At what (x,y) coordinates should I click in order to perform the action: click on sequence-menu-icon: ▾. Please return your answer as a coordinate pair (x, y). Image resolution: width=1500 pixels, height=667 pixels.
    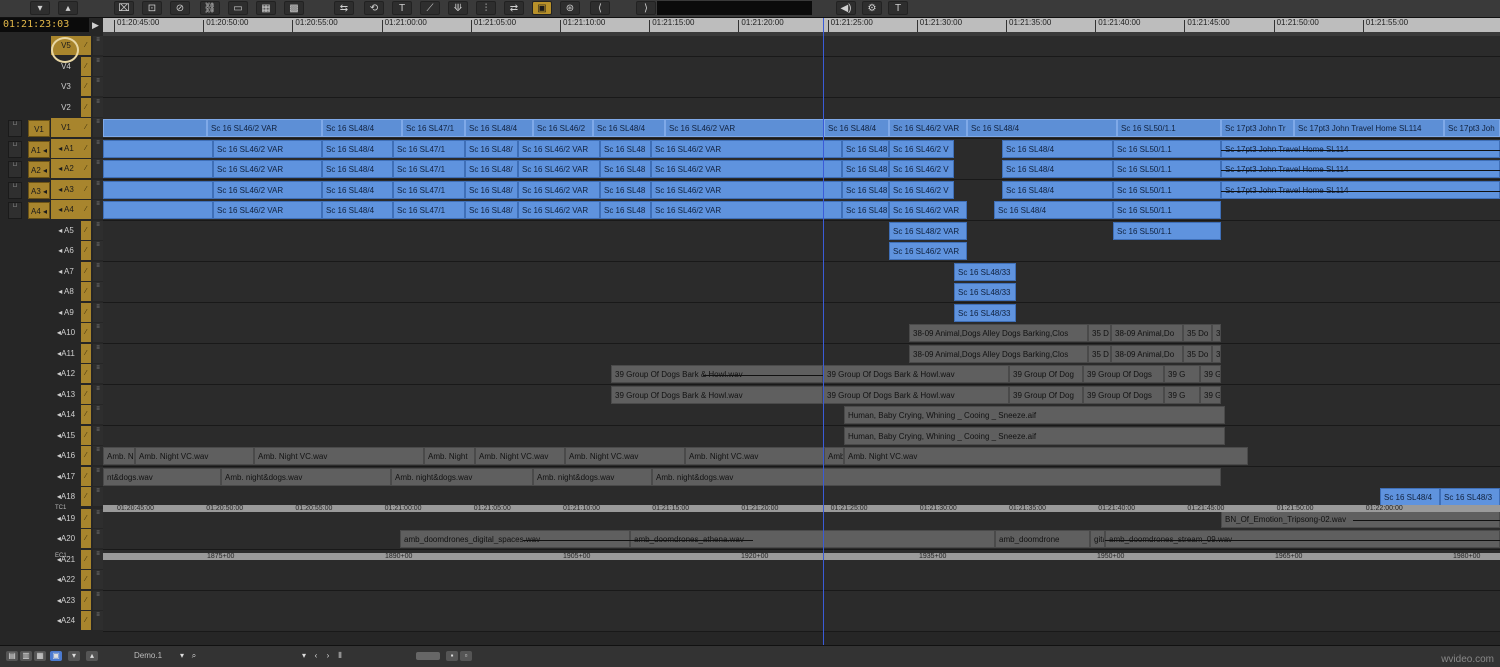
    Looking at the image, I should click on (182, 656).